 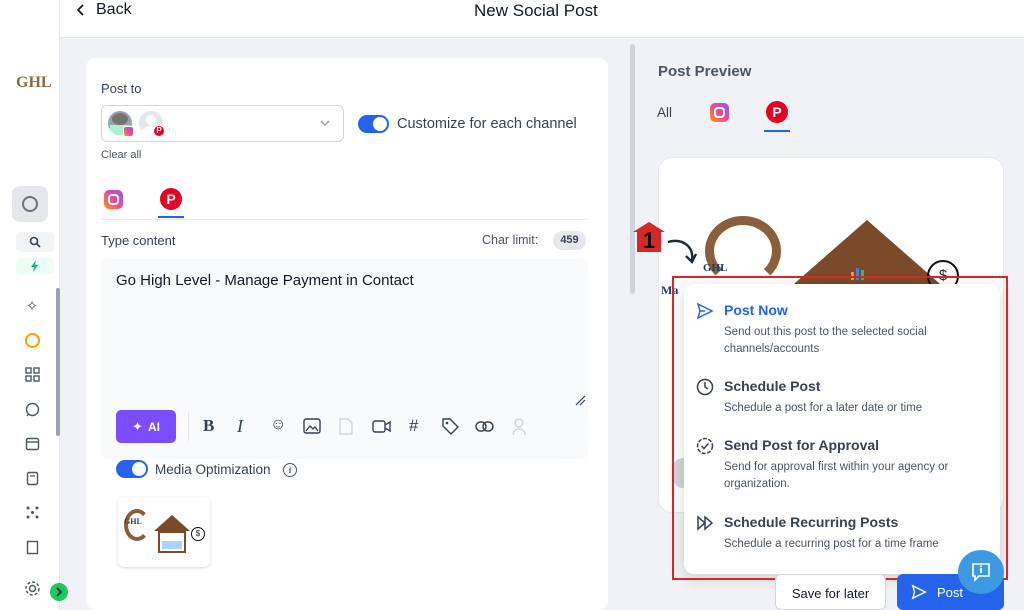 What do you see at coordinates (198, 534) in the screenshot?
I see `dollar-icon: $` at bounding box center [198, 534].